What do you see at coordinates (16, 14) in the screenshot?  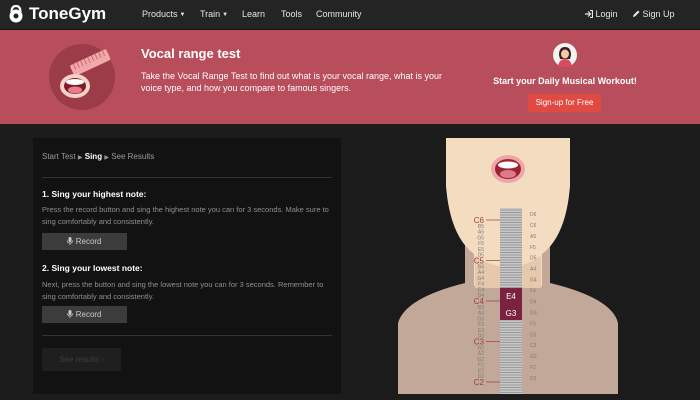 I see `kettlebell-icon` at bounding box center [16, 14].